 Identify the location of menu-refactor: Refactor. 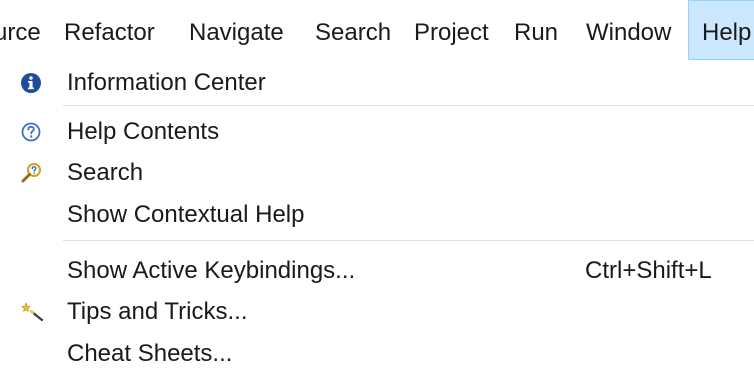
(109, 30).